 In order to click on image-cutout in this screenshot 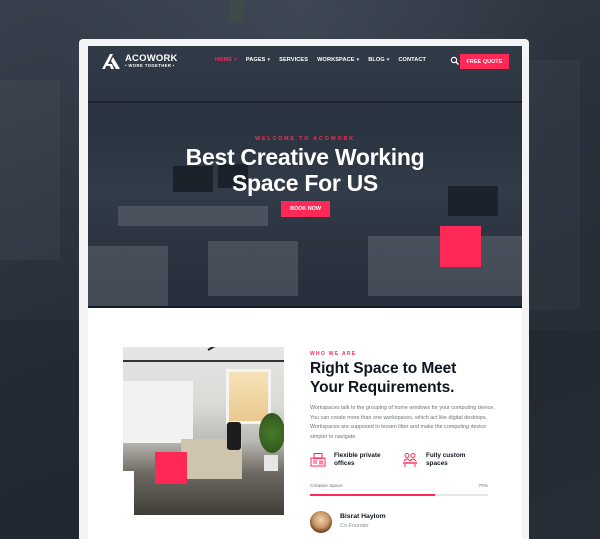, I will do `click(128, 493)`.